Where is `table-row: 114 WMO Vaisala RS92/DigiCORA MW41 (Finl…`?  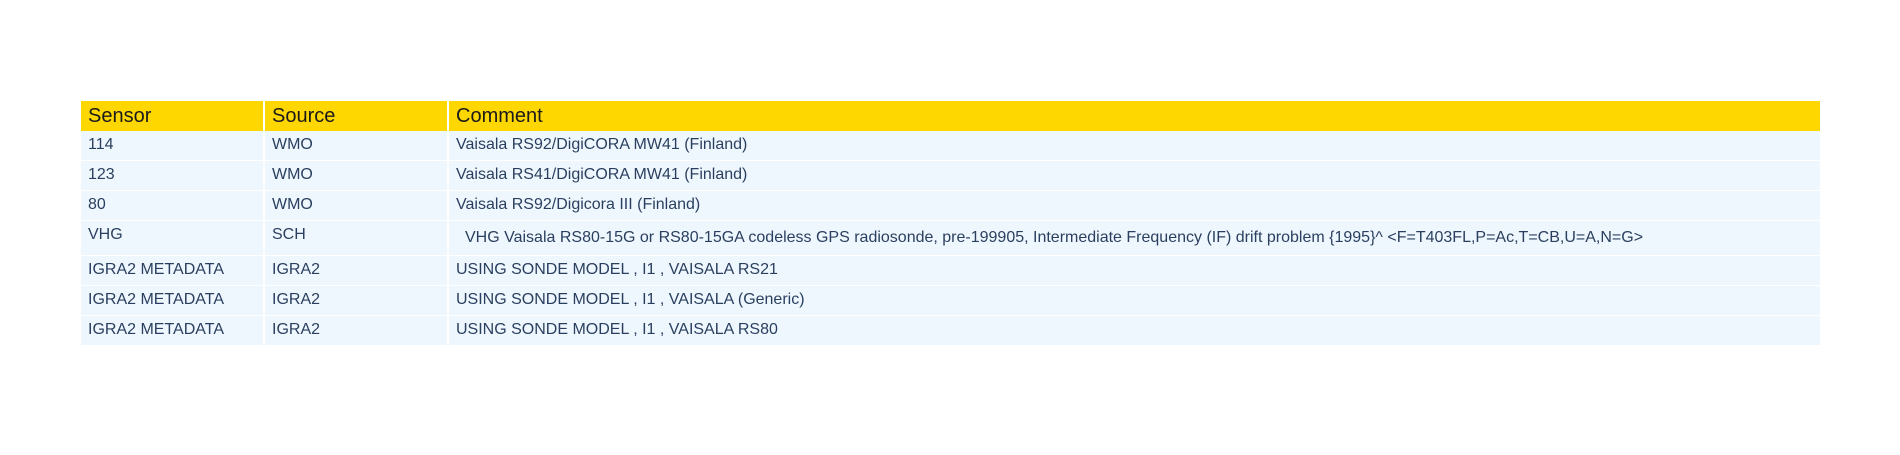 table-row: 114 WMO Vaisala RS92/DigiCORA MW41 (Finl… is located at coordinates (950, 146).